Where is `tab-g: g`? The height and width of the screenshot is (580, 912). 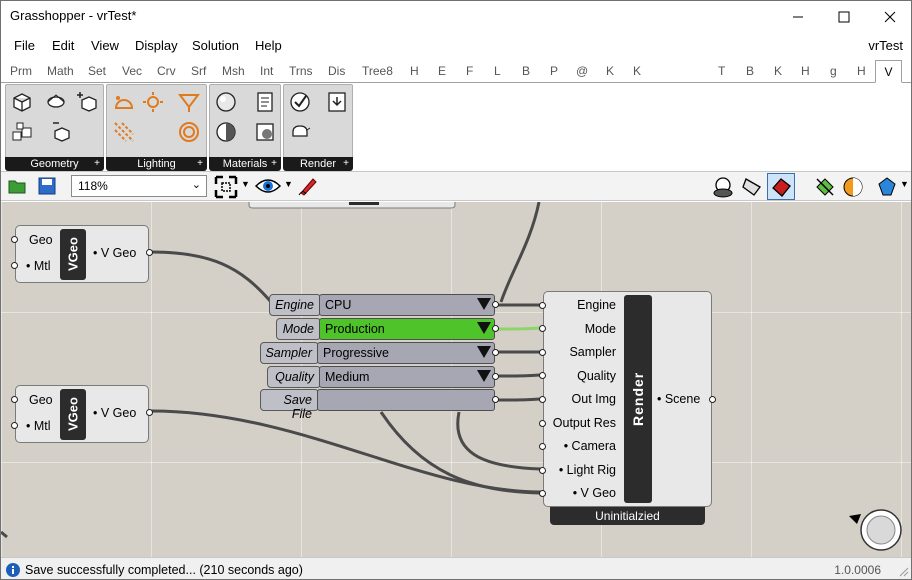 tab-g: g is located at coordinates (833, 71).